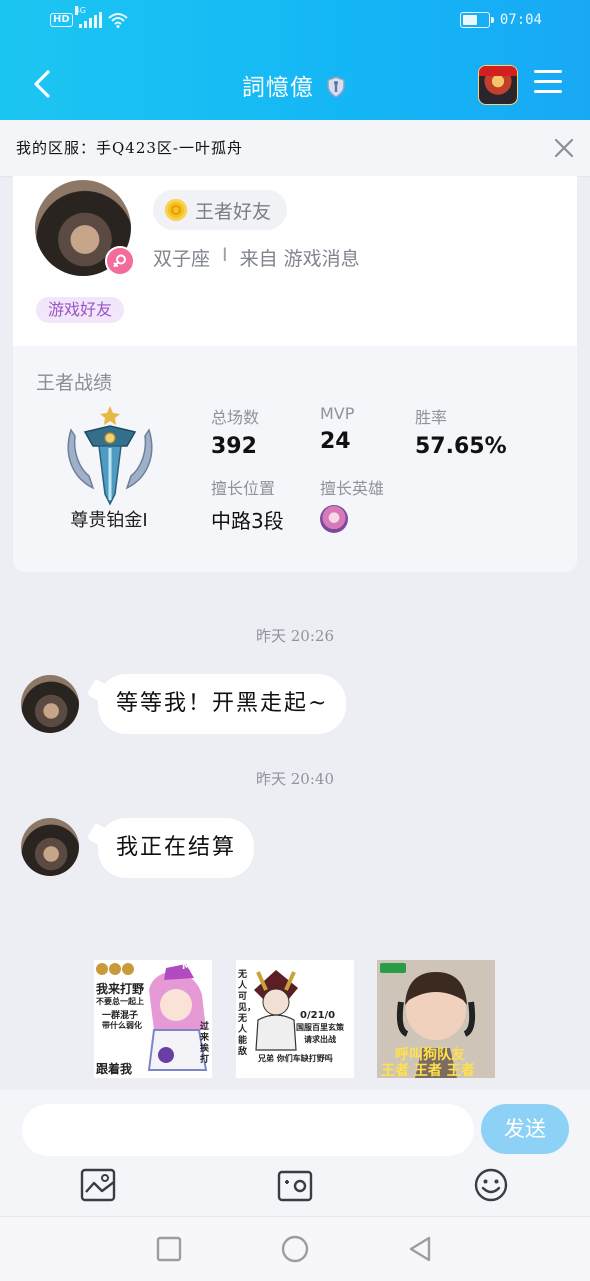 Image resolution: width=590 pixels, height=1281 pixels. I want to click on sticker-badge: MVP, so click(193, 967).